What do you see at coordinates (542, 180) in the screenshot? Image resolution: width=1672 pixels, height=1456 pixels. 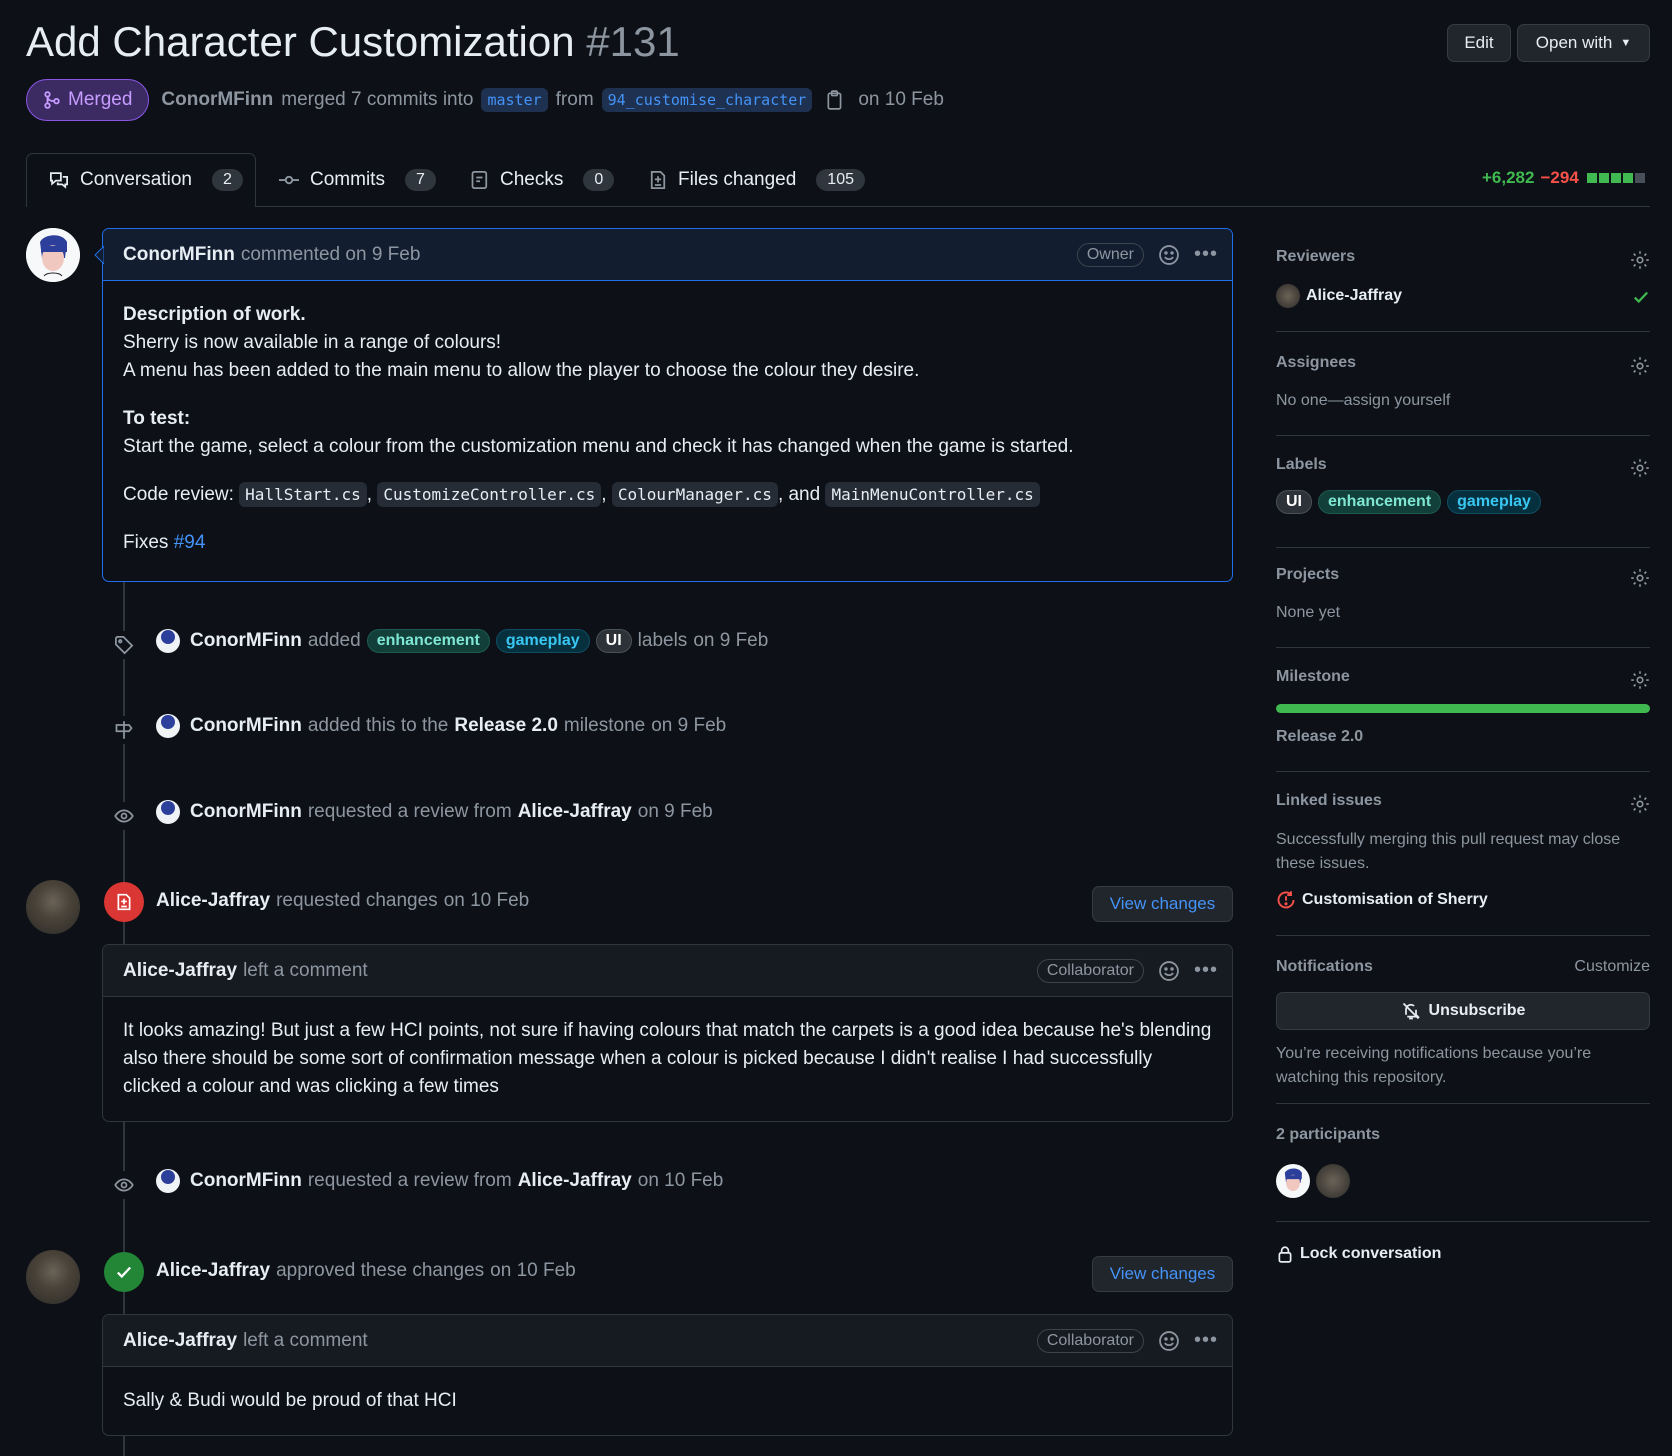 I see `tab-checks: Checks 0` at bounding box center [542, 180].